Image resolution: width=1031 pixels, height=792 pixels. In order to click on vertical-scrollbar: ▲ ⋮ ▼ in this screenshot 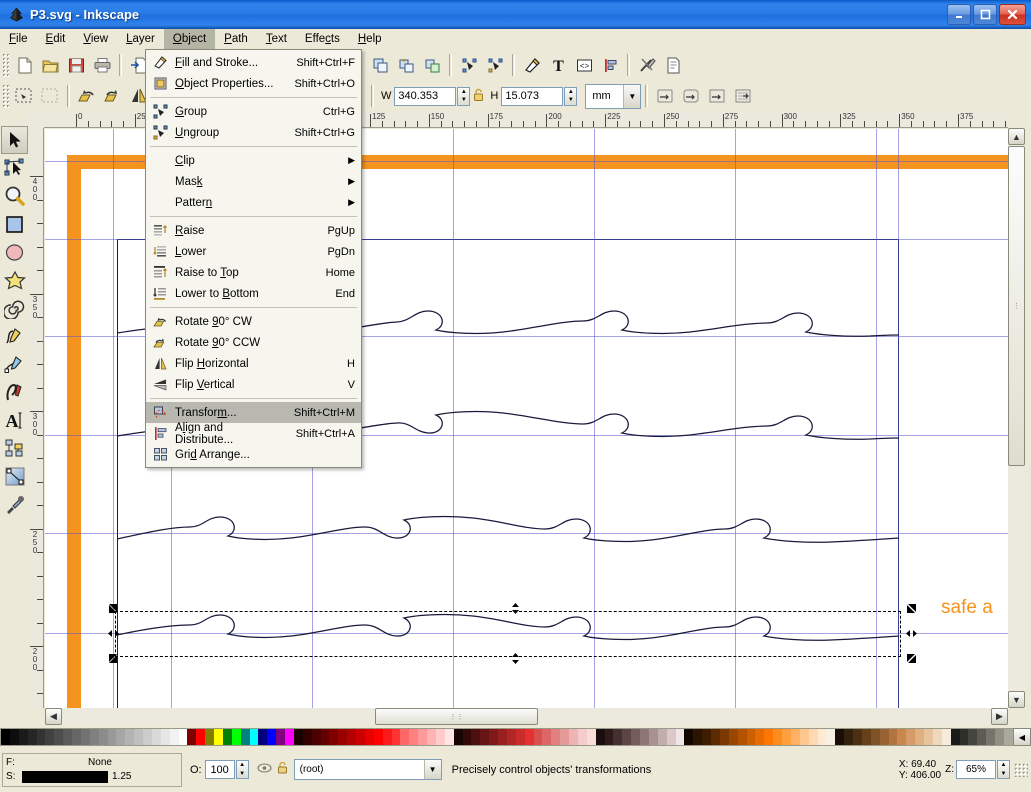, I will do `click(1016, 418)`.